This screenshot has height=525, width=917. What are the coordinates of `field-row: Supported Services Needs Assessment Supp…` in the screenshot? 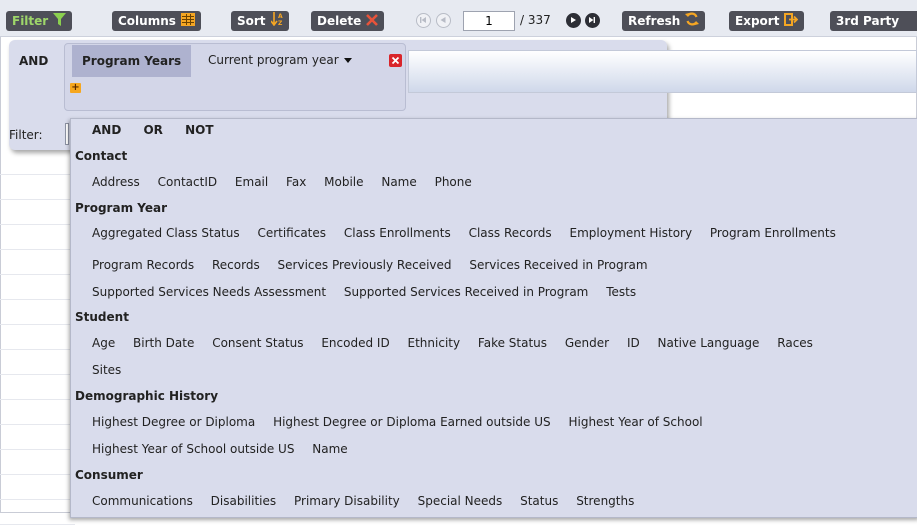 It's located at (371, 292).